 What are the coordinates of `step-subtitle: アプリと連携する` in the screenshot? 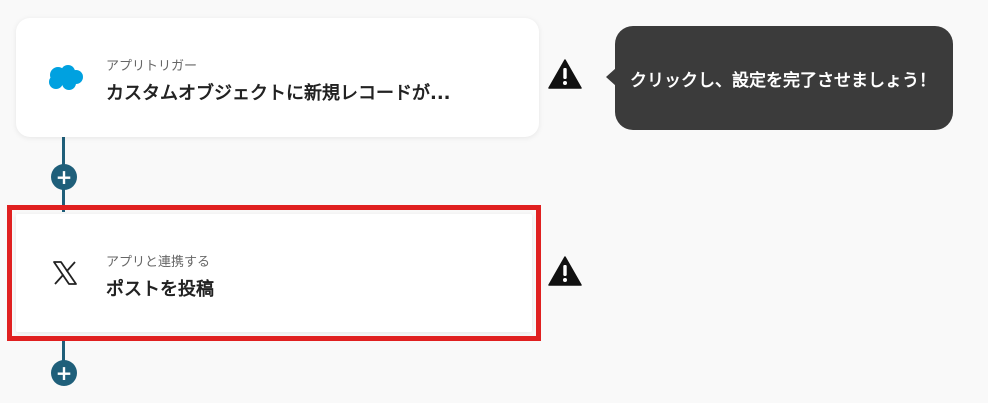 It's located at (158, 262).